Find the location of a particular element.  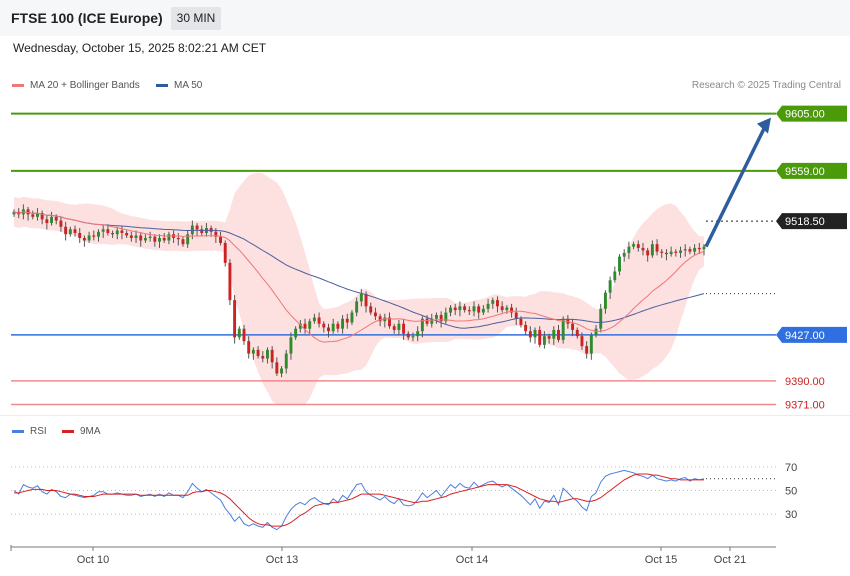

level-label: 9427.00 is located at coordinates (805, 336).